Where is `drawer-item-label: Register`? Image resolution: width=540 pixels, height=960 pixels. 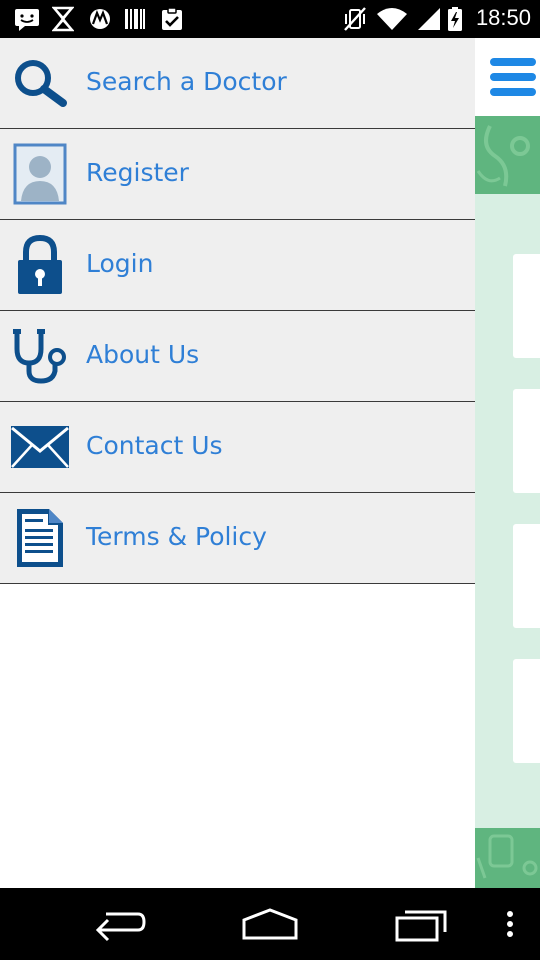 drawer-item-label: Register is located at coordinates (137, 172).